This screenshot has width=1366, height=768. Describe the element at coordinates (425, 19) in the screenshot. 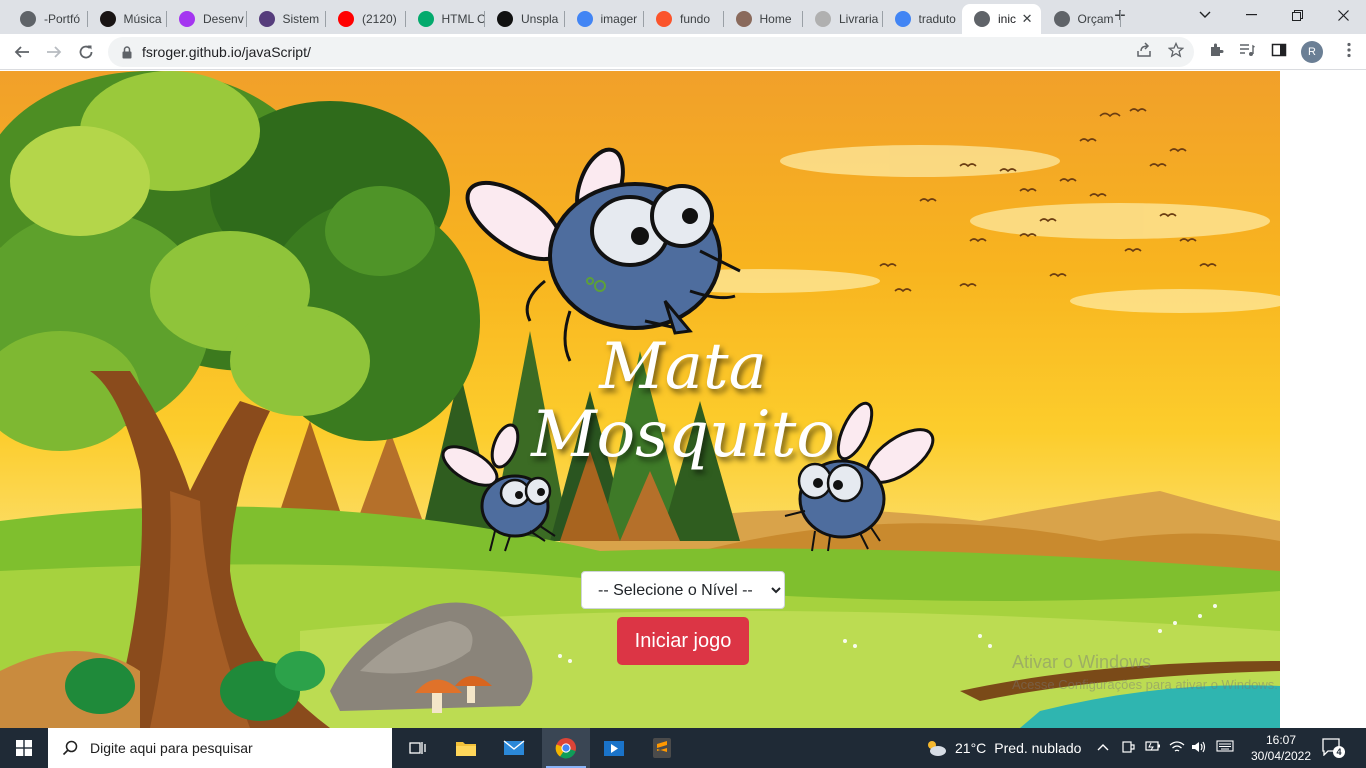

I see `w3schools-icon` at that location.